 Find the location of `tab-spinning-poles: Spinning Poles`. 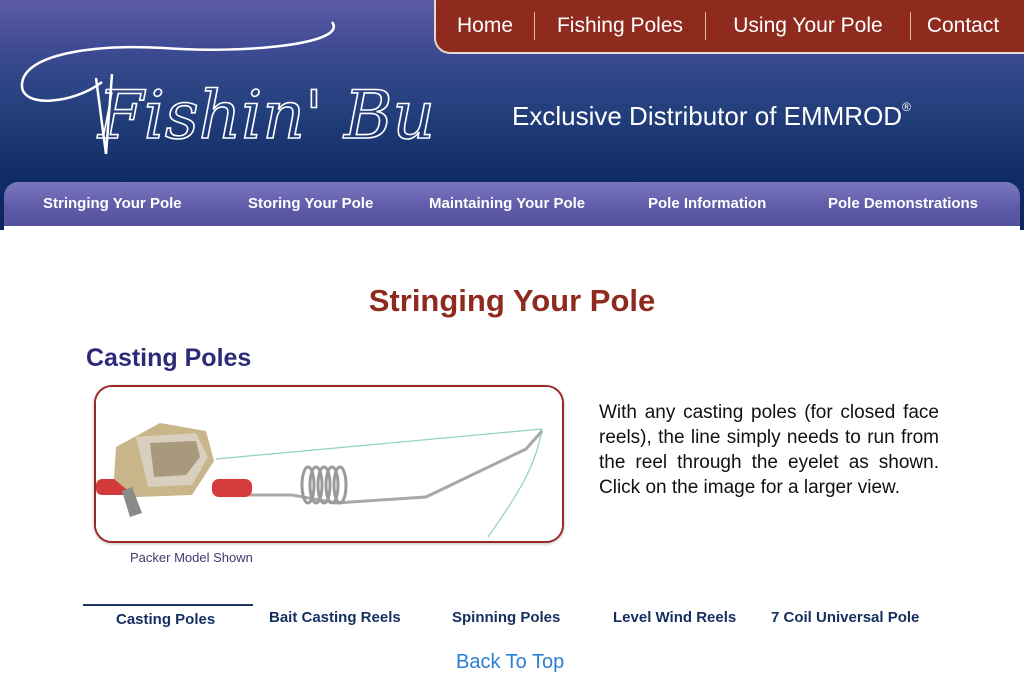

tab-spinning-poles: Spinning Poles is located at coordinates (506, 617).